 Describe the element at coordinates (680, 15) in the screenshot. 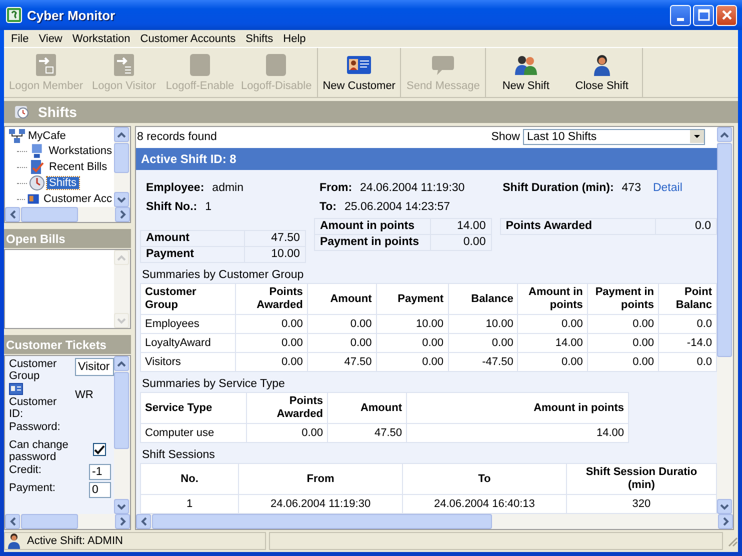

I see `minimize-button` at that location.